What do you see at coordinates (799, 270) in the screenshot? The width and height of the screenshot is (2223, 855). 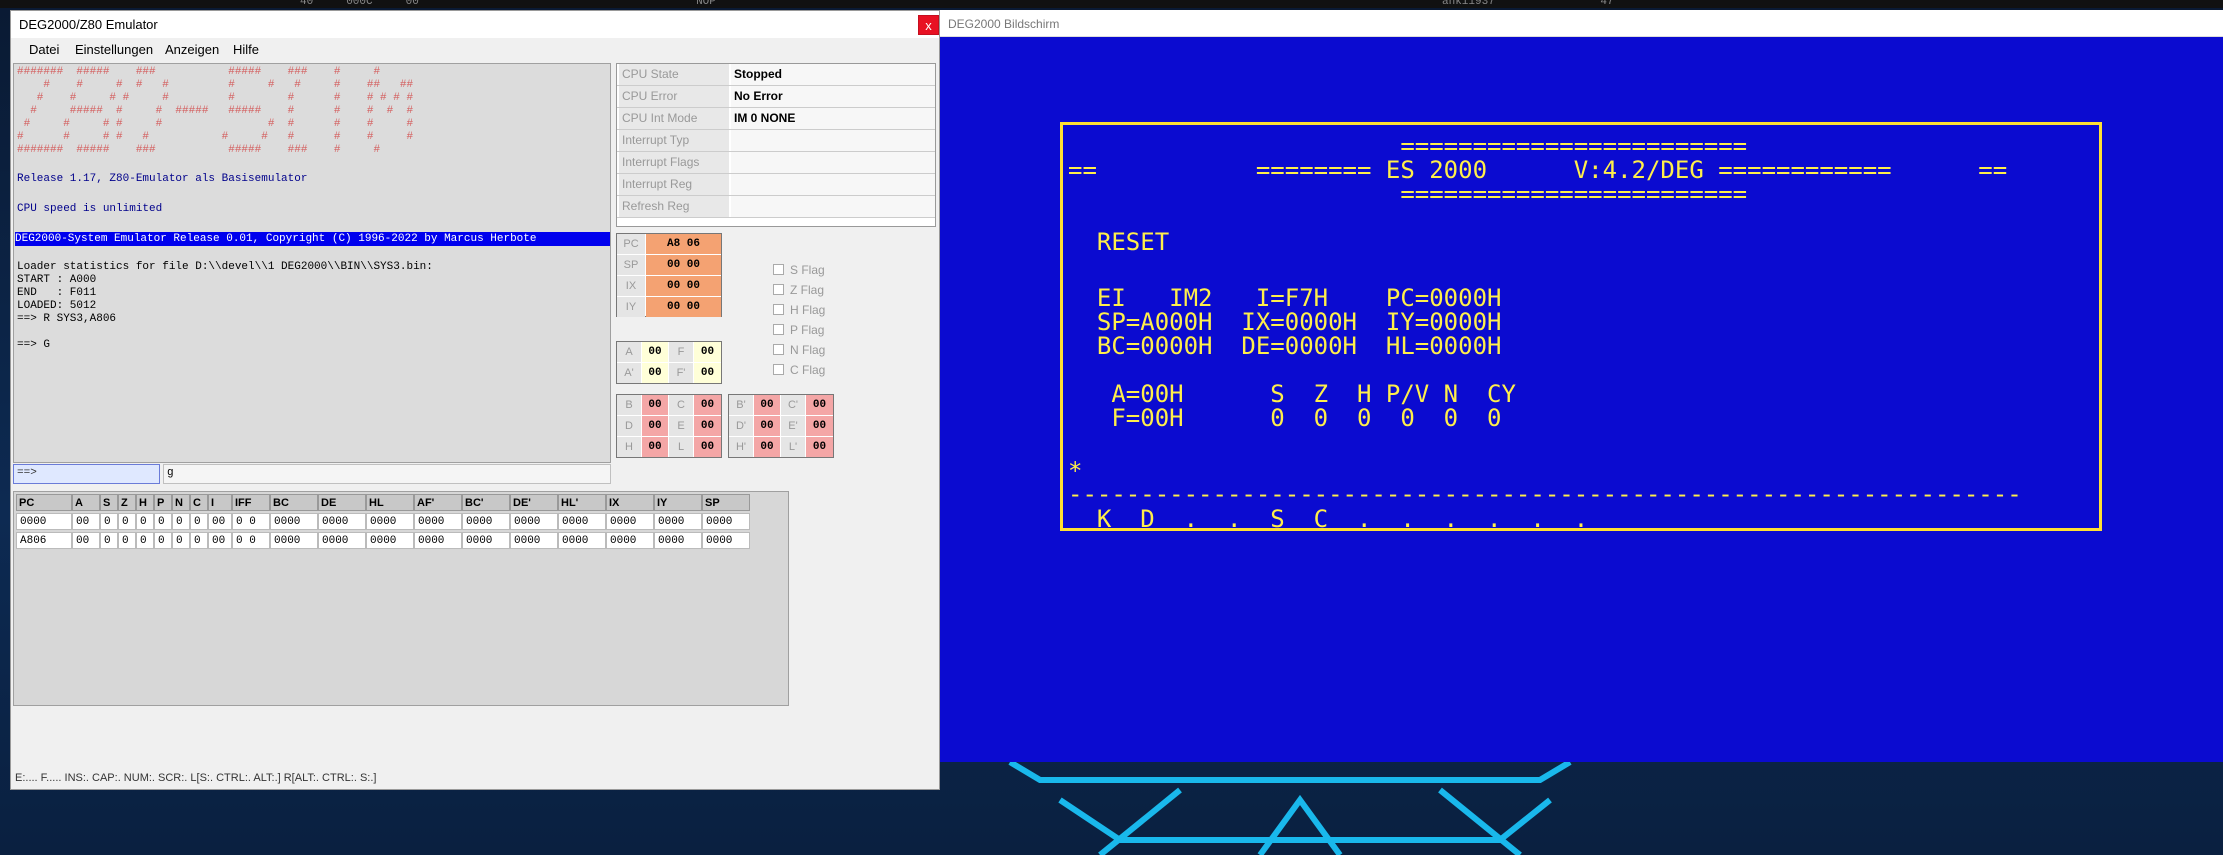 I see `flag-s: S Flag` at bounding box center [799, 270].